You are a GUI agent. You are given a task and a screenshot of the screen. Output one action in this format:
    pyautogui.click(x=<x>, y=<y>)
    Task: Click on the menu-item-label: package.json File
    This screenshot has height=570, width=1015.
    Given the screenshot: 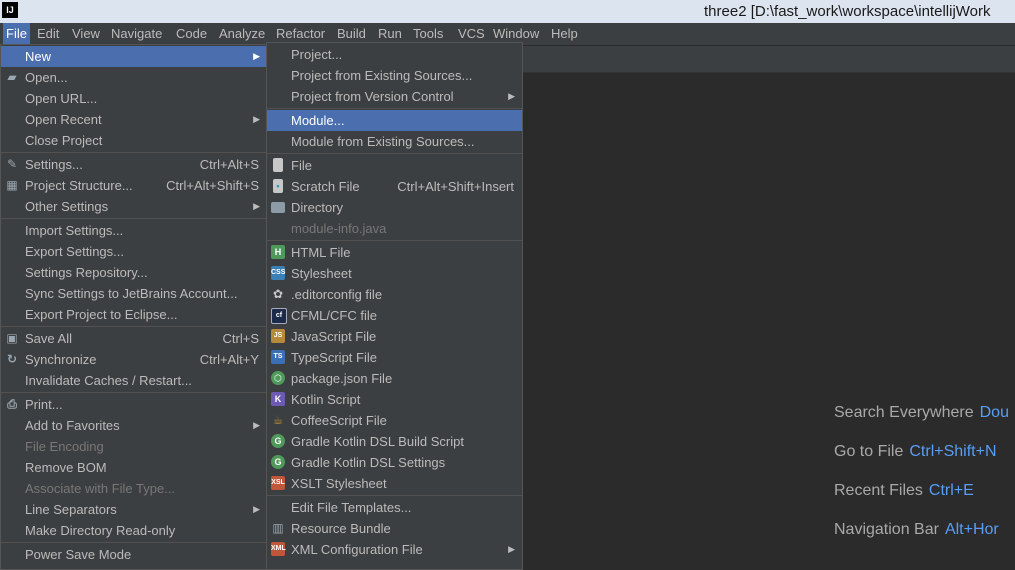 What is the action you would take?
    pyautogui.click(x=342, y=378)
    